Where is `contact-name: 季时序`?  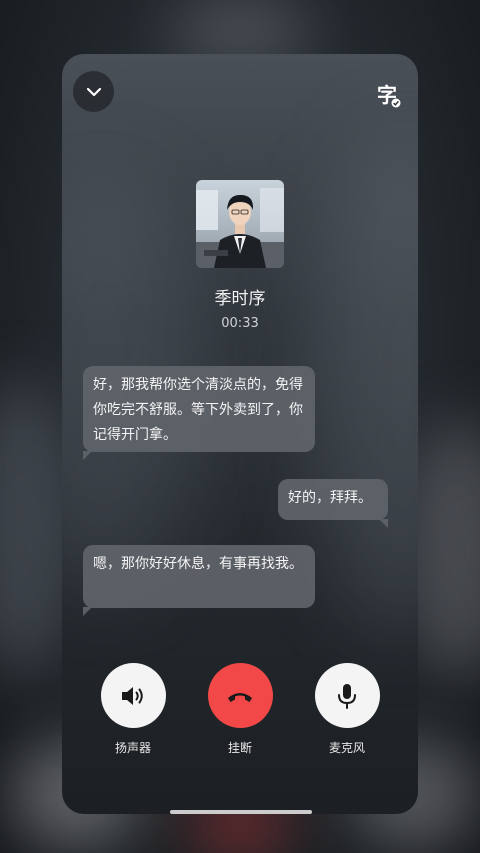
contact-name: 季时序 is located at coordinates (240, 299).